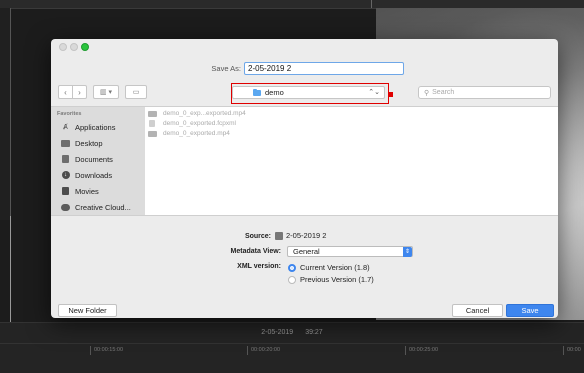  I want to click on chevron-left-icon: ‹, so click(65, 92).